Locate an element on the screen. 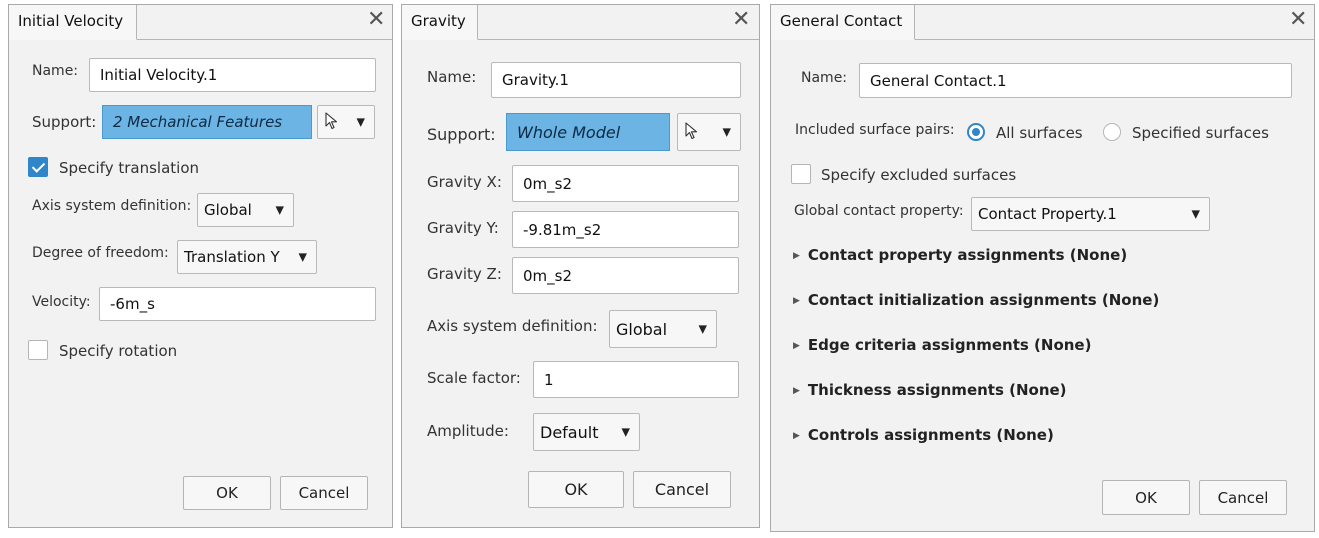  amplitude-dropdown: Default ▼ is located at coordinates (586, 432).